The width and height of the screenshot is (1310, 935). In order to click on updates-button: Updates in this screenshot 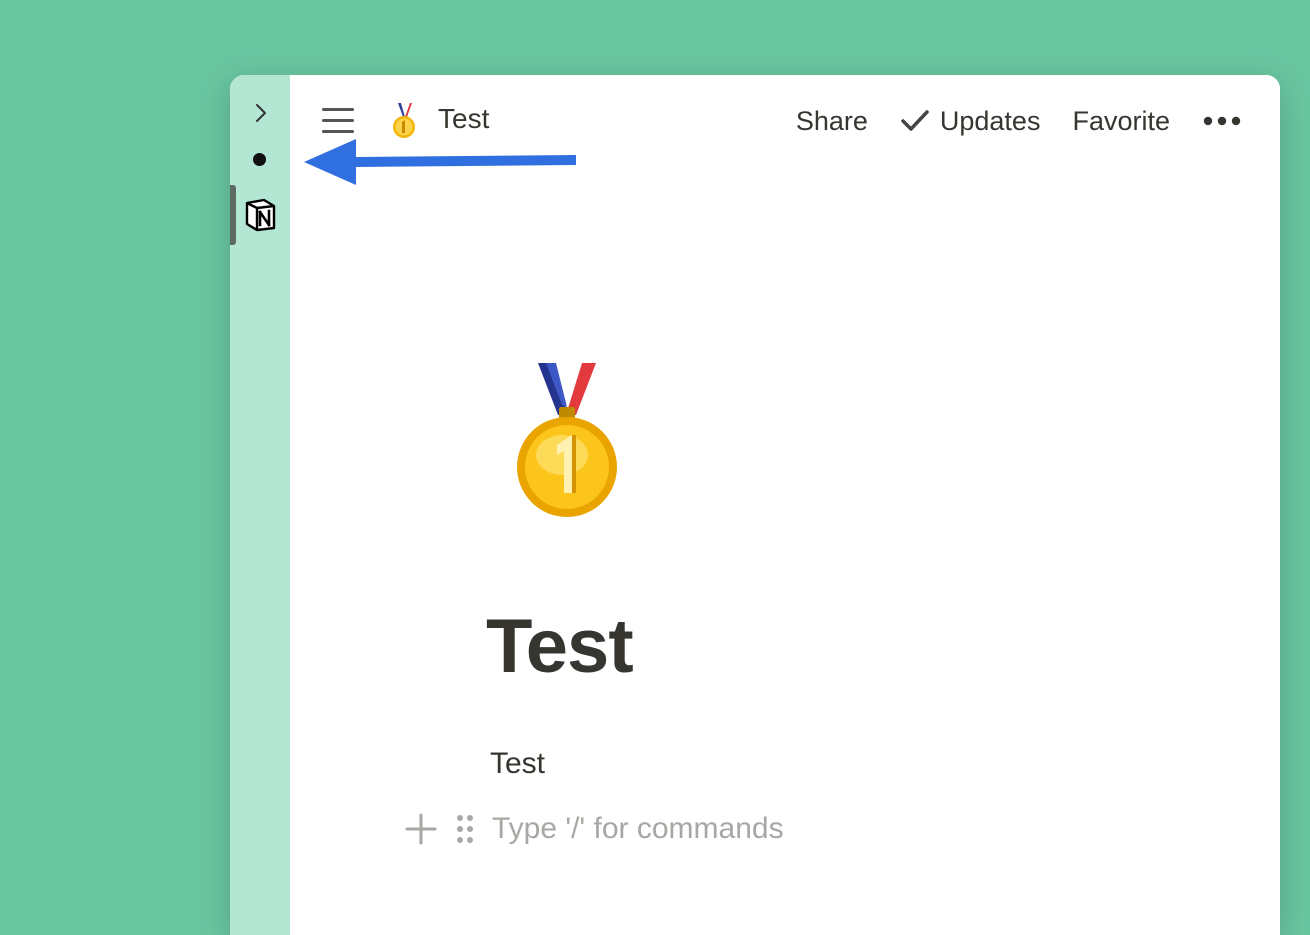, I will do `click(970, 121)`.